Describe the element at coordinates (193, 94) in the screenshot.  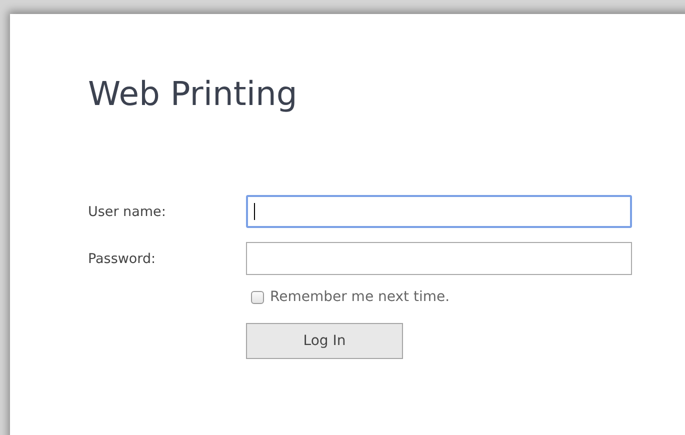
I see `page-title: Web Printing` at that location.